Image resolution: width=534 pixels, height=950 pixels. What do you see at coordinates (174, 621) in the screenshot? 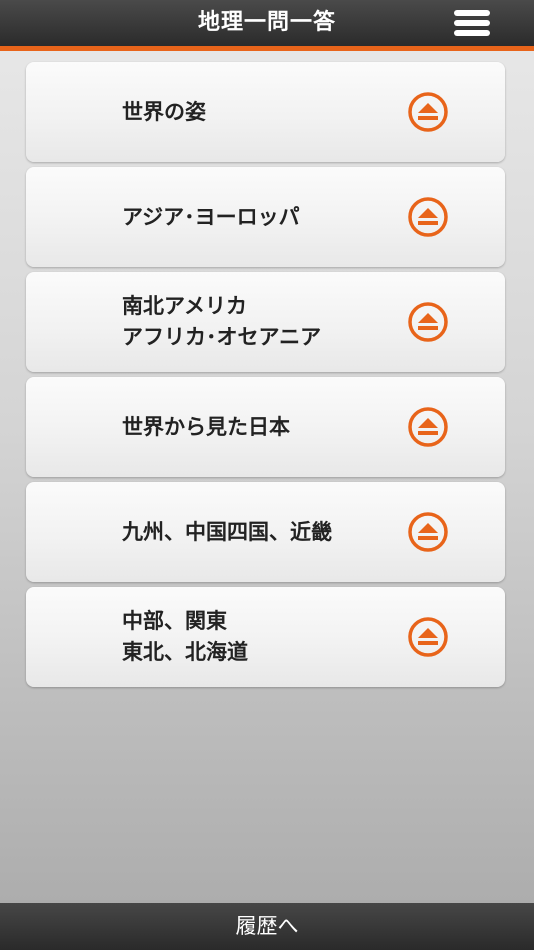
I see `category-label-line1: 中部、関東` at bounding box center [174, 621].